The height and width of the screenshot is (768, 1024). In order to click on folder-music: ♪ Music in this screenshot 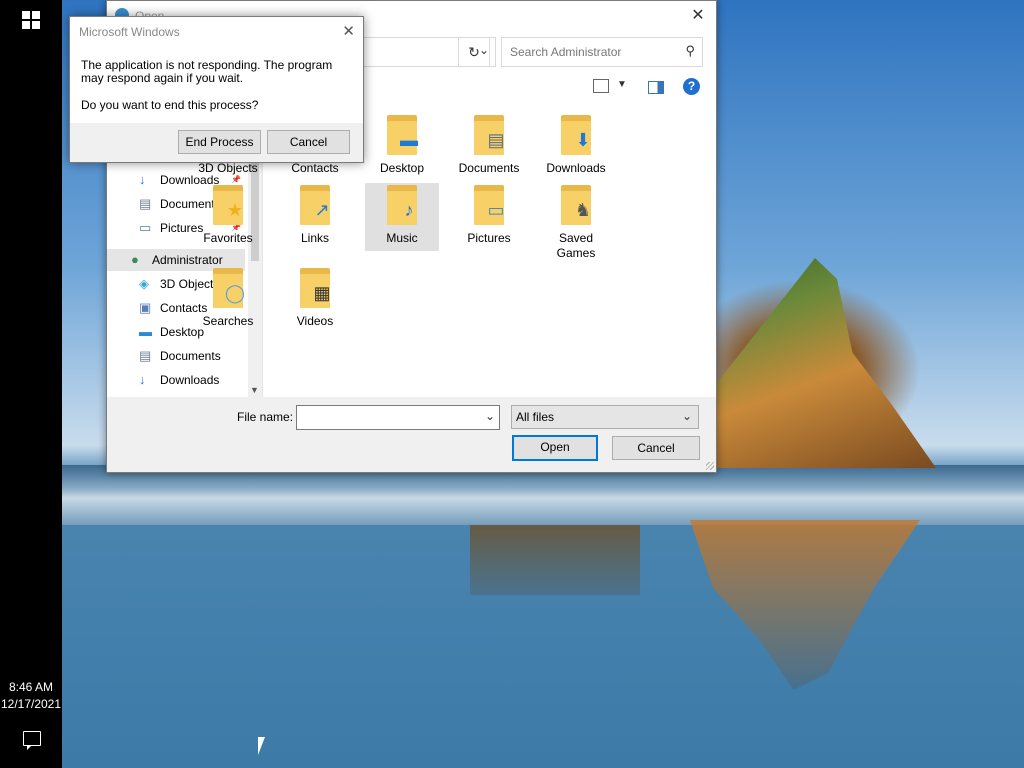, I will do `click(402, 217)`.